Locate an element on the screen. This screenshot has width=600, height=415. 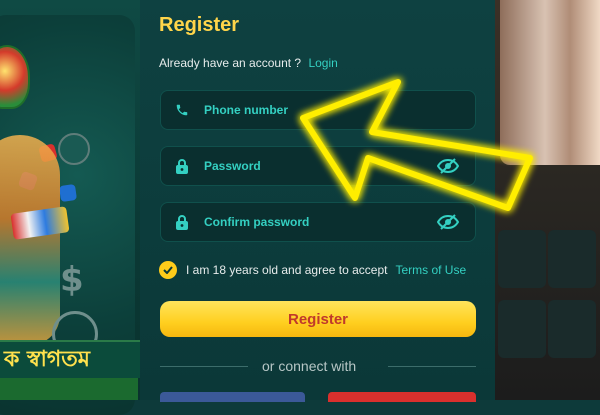
dollar-icon: $ is located at coordinates (72, 280).